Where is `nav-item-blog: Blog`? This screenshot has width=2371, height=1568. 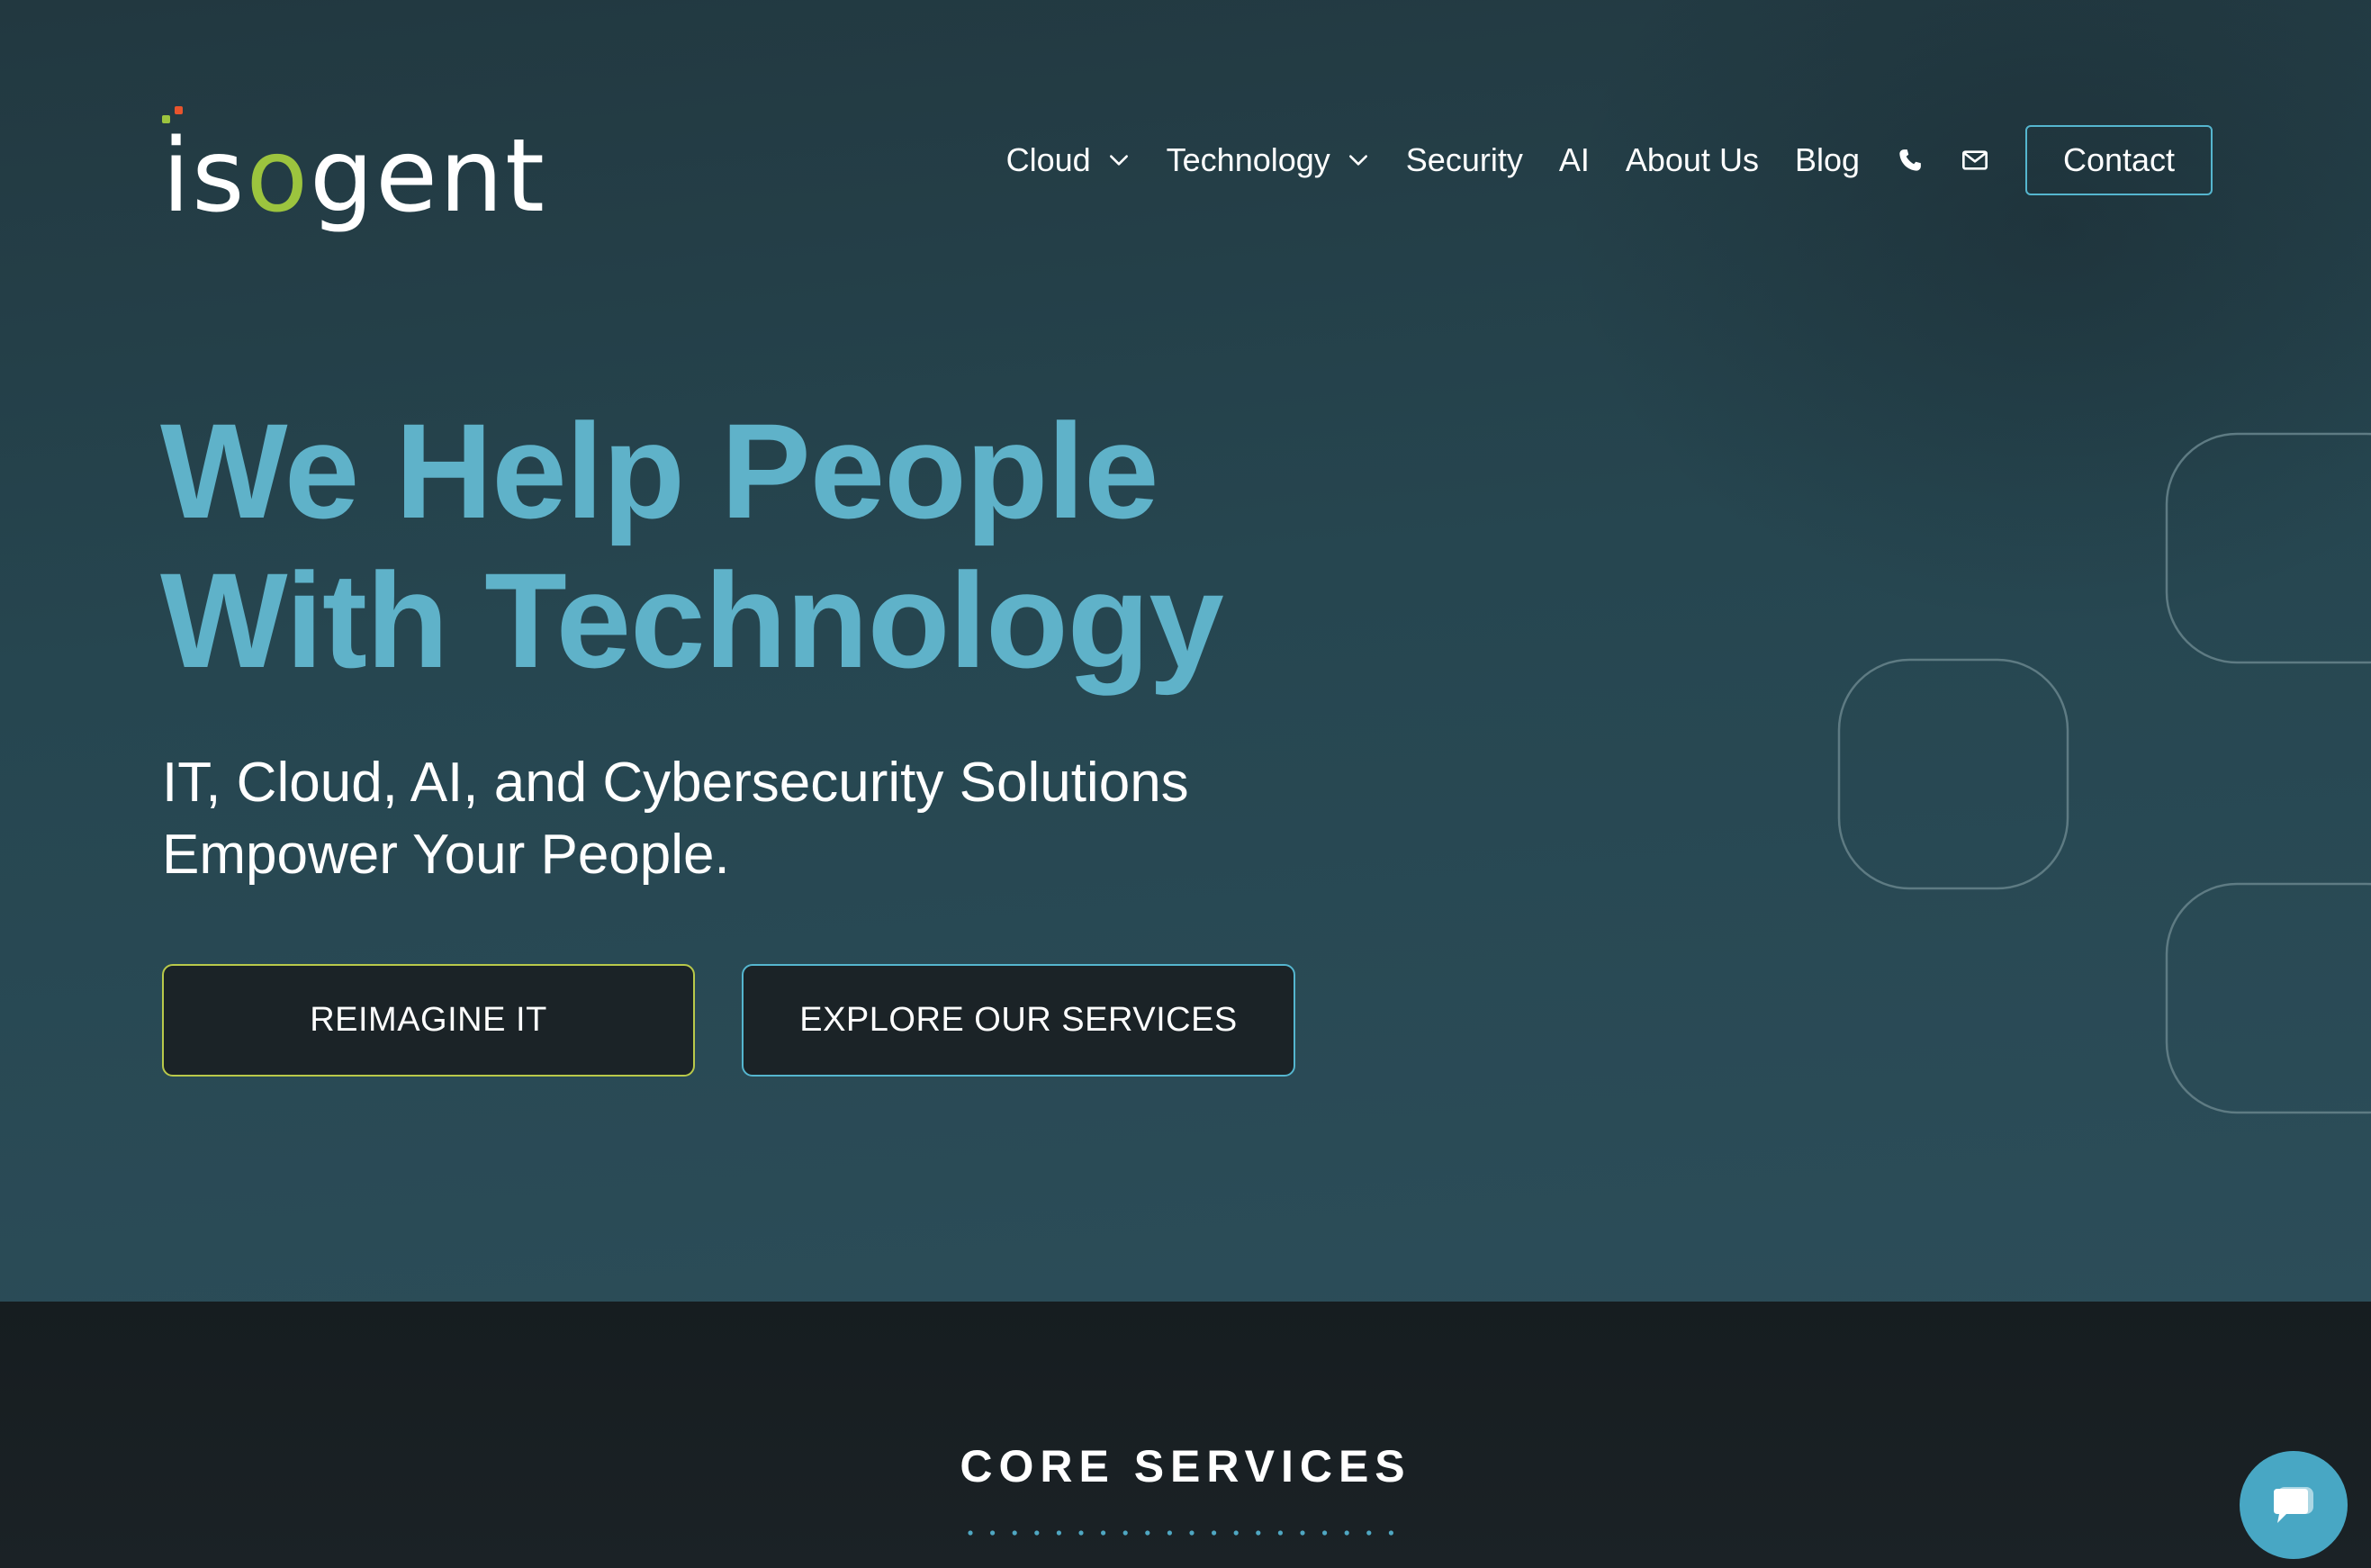
nav-item-blog: Blog is located at coordinates (1827, 160).